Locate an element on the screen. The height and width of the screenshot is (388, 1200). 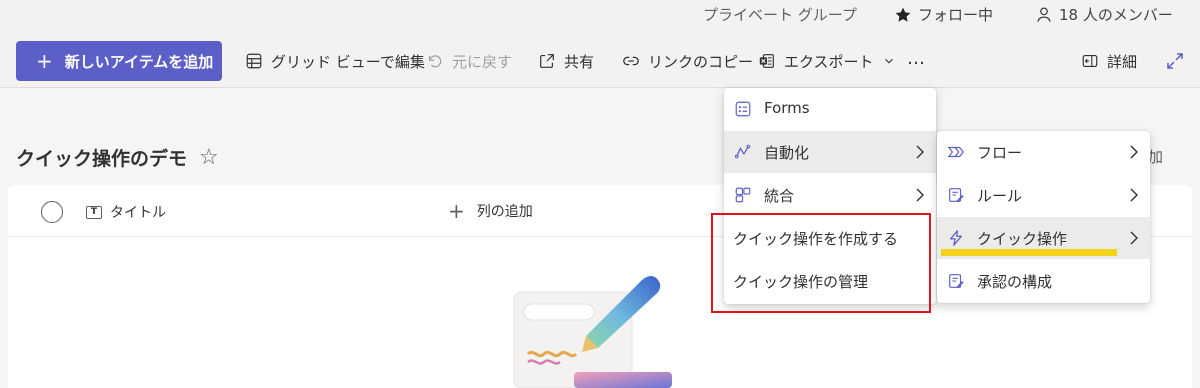
page-title: クイック操作のデモ ☆ is located at coordinates (117, 157).